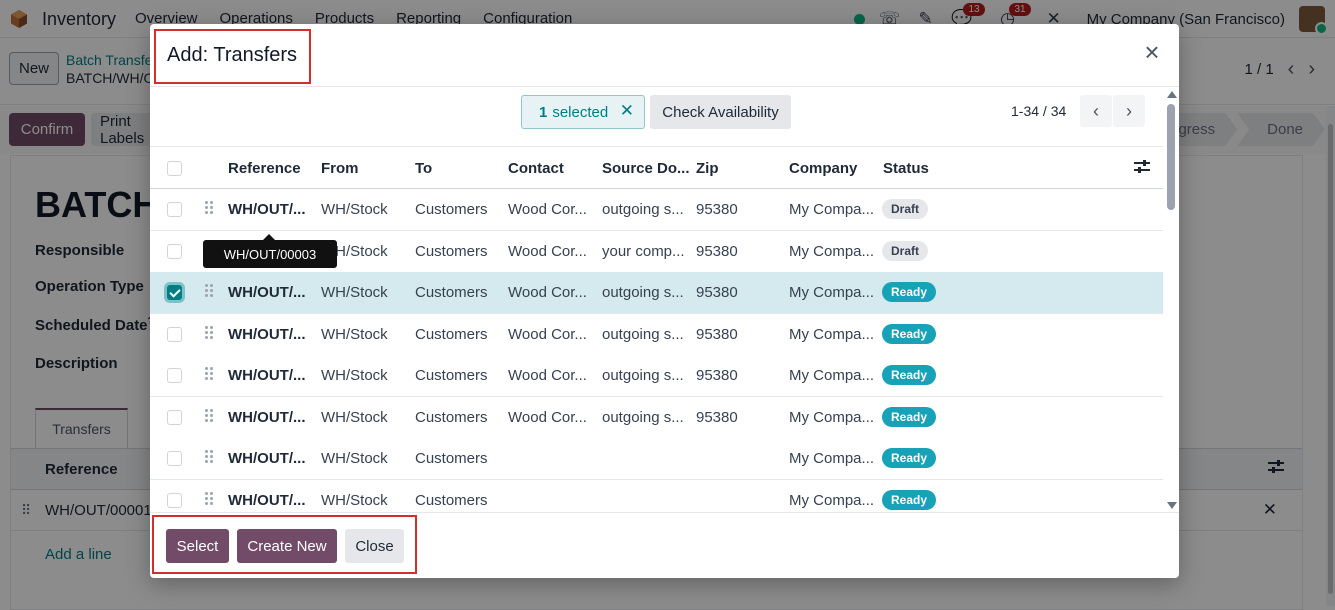 This screenshot has width=1335, height=610. Describe the element at coordinates (664, 545) in the screenshot. I see `dialog-footer: Select Create New Close` at that location.